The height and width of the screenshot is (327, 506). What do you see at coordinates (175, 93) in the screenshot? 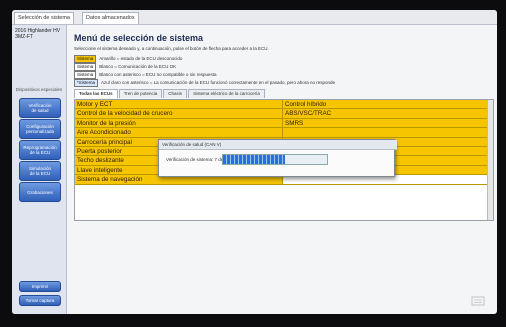
I see `tab-chassis: Chasis` at bounding box center [175, 93].